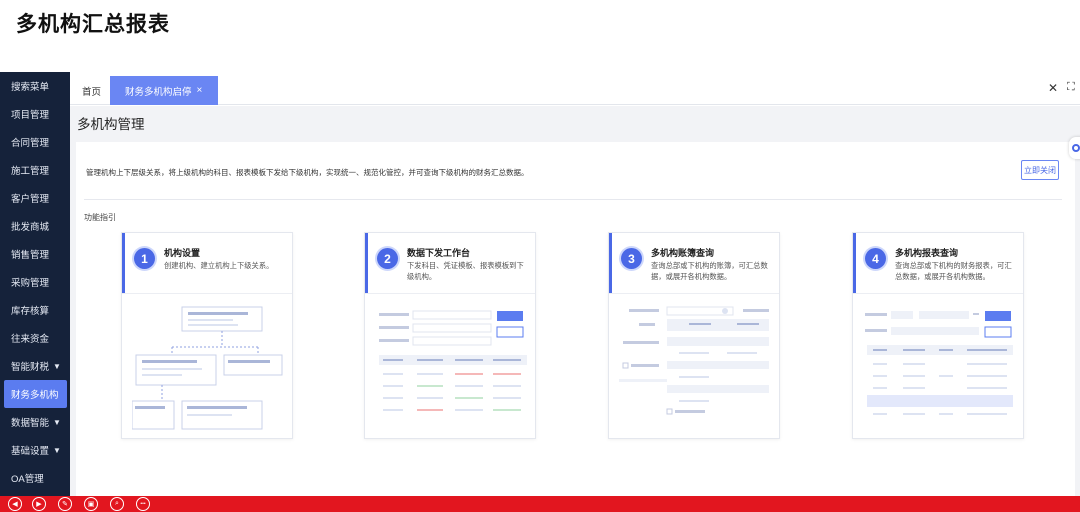 Image resolution: width=1080 pixels, height=512 pixels. I want to click on fullscreen-icon: ⛶, so click(1071, 87).